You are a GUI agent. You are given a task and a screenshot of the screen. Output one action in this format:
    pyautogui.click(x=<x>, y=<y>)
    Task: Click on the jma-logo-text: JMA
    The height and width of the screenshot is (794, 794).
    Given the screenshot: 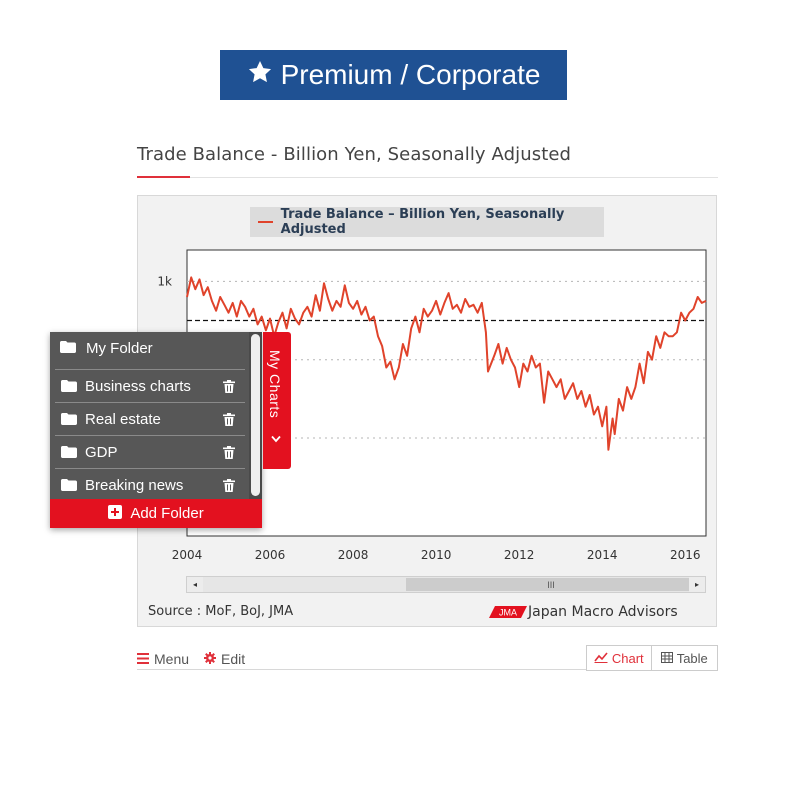 What is the action you would take?
    pyautogui.click(x=508, y=613)
    